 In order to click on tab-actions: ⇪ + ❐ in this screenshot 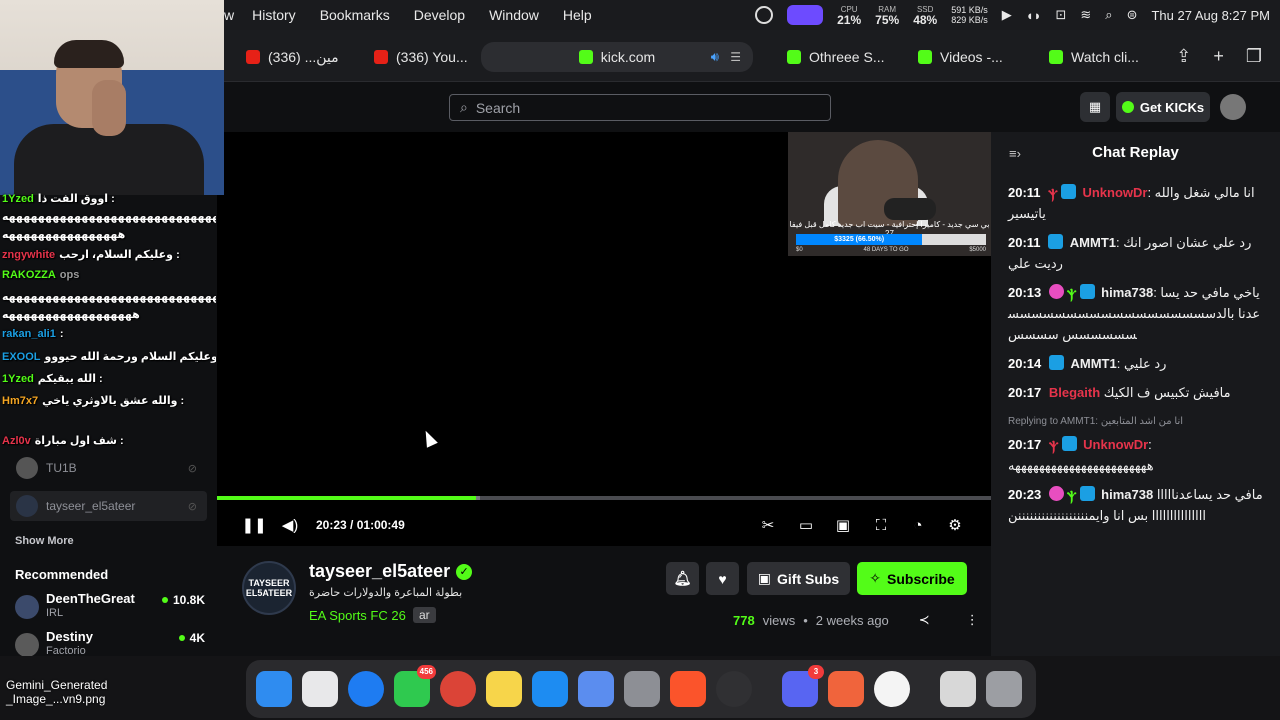, I will do `click(1219, 56)`.